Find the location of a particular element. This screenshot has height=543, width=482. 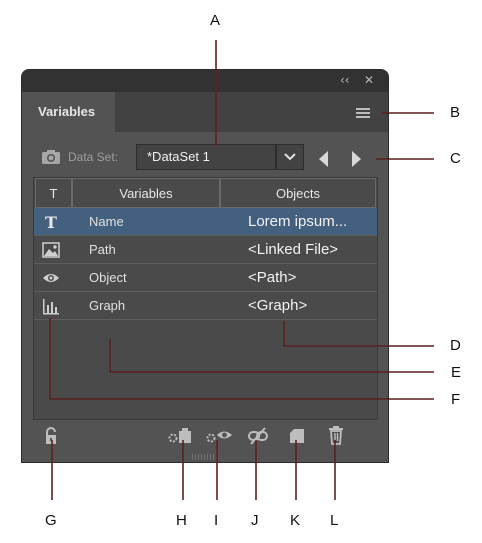

callout-label: G is located at coordinates (51, 520).